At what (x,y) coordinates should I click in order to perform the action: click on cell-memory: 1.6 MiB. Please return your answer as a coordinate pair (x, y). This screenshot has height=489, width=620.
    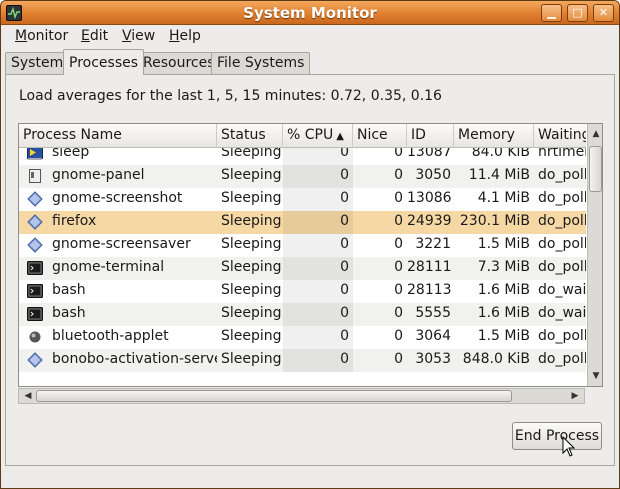
    Looking at the image, I should click on (503, 290).